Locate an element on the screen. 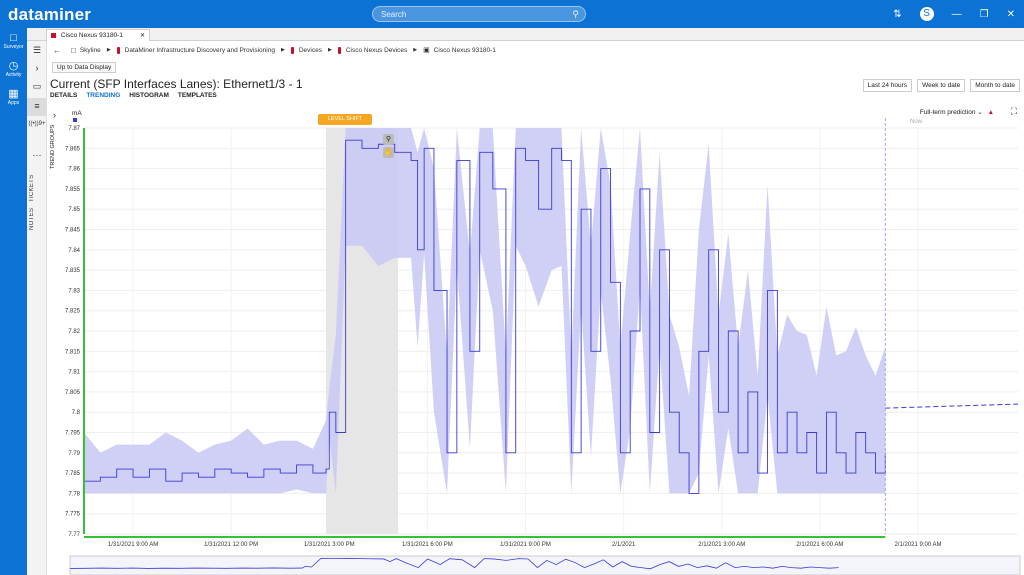 This screenshot has height=575, width=1024. breadcrumb-item: Cisco Nexus Devices ▶ is located at coordinates (377, 50).